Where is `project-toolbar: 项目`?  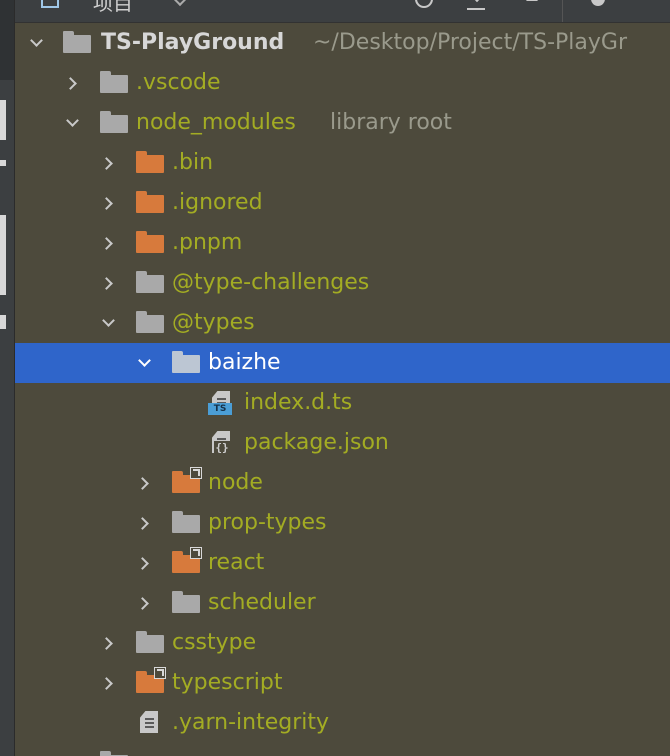
project-toolbar: 项目 is located at coordinates (342, 11).